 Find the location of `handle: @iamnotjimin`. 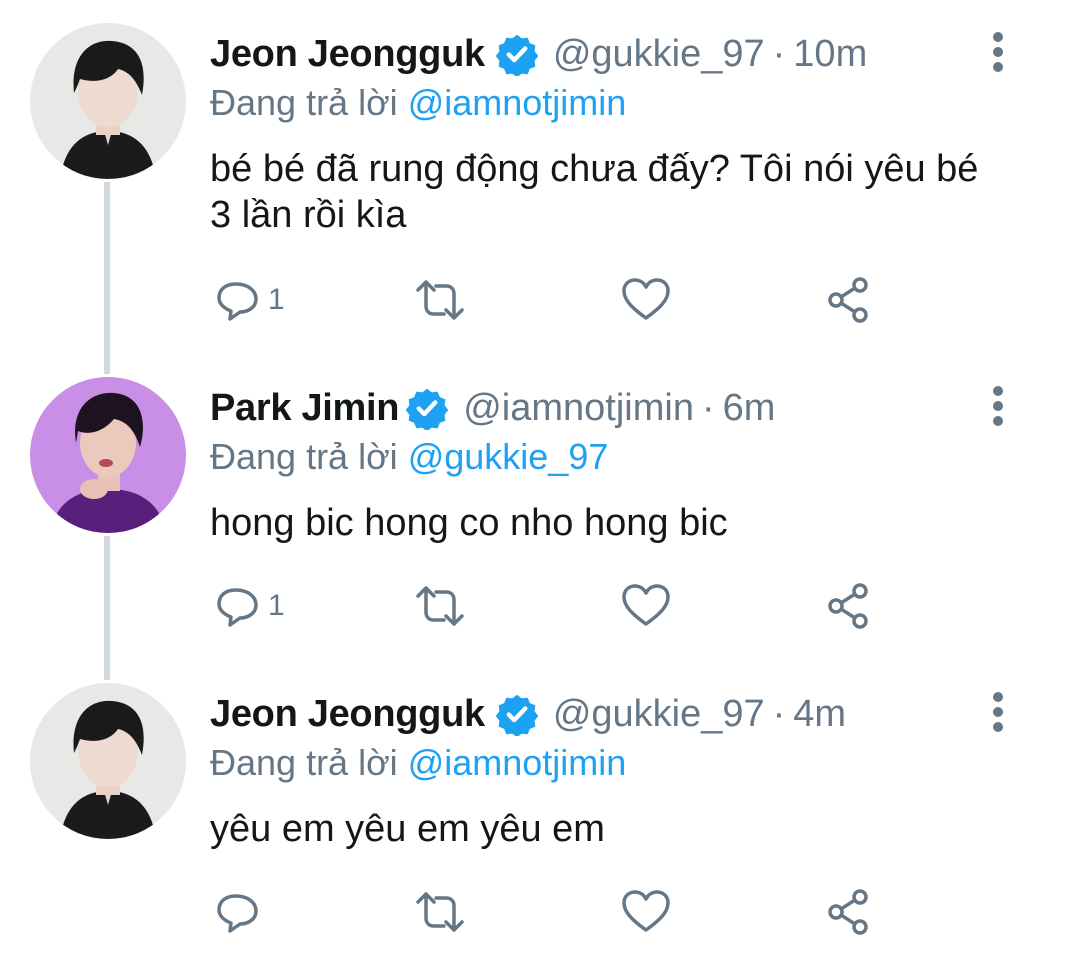

handle: @iamnotjimin is located at coordinates (578, 408).